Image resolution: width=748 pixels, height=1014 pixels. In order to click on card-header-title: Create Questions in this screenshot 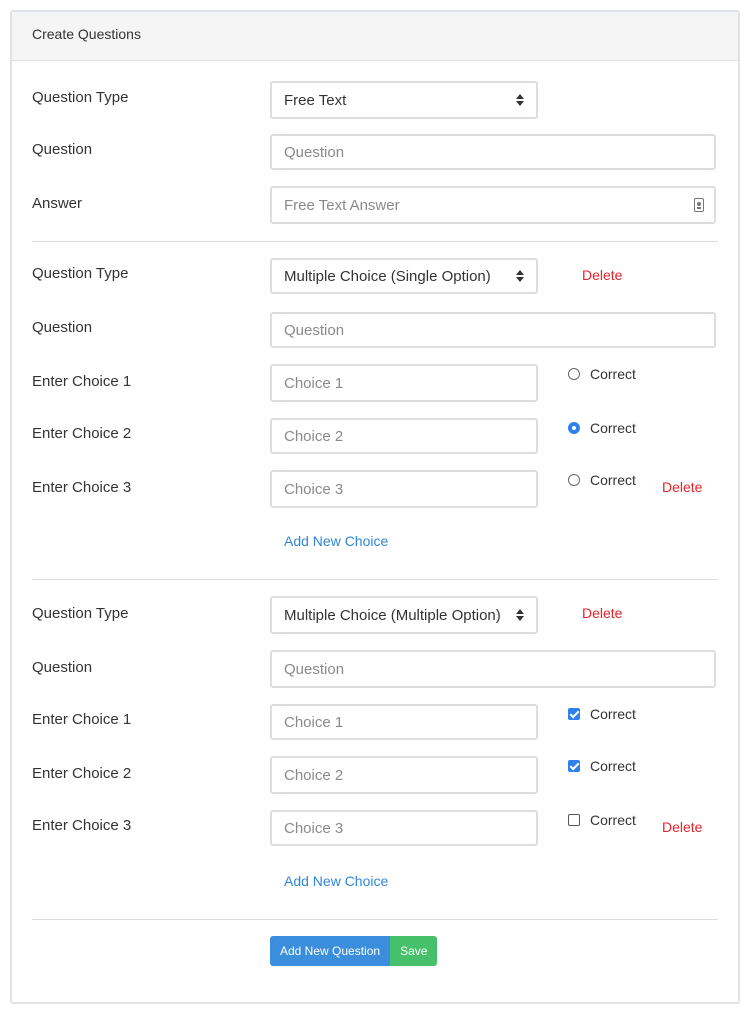, I will do `click(375, 36)`.